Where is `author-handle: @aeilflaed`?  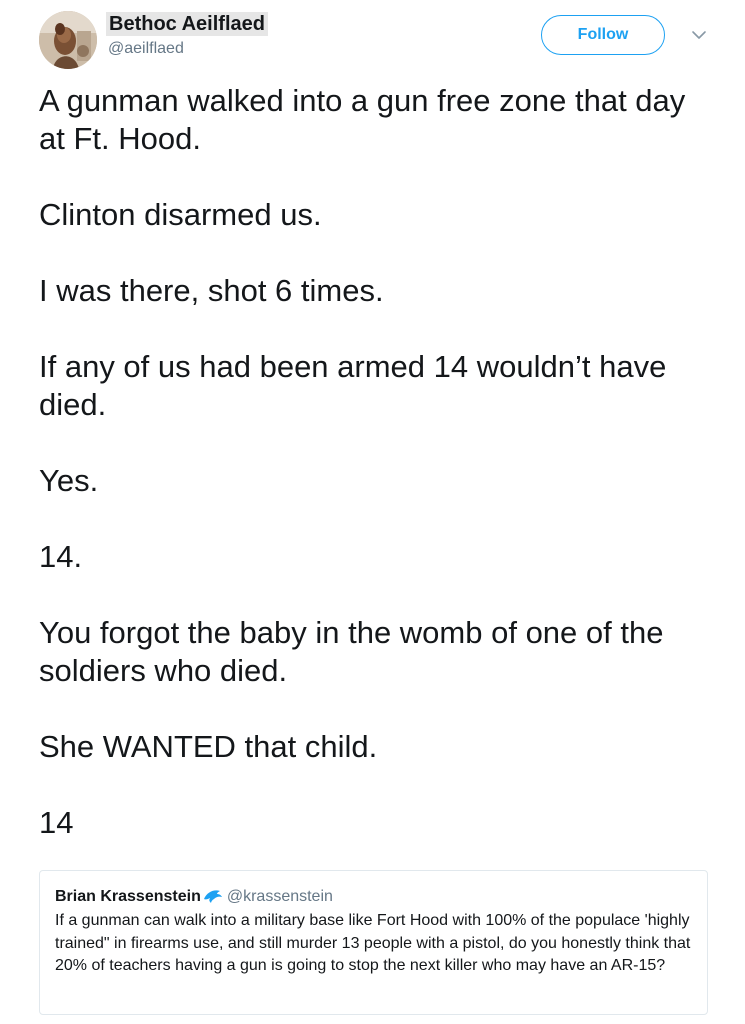
author-handle: @aeilflaed is located at coordinates (146, 49).